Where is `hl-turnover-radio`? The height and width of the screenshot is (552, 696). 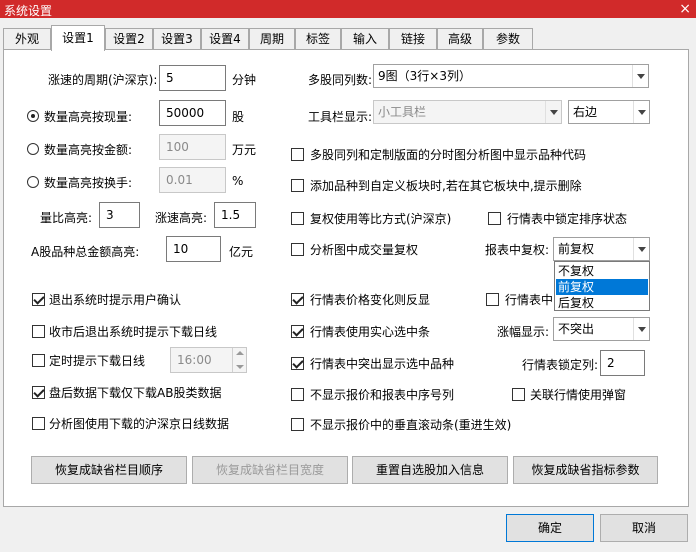
hl-turnover-radio is located at coordinates (33, 182).